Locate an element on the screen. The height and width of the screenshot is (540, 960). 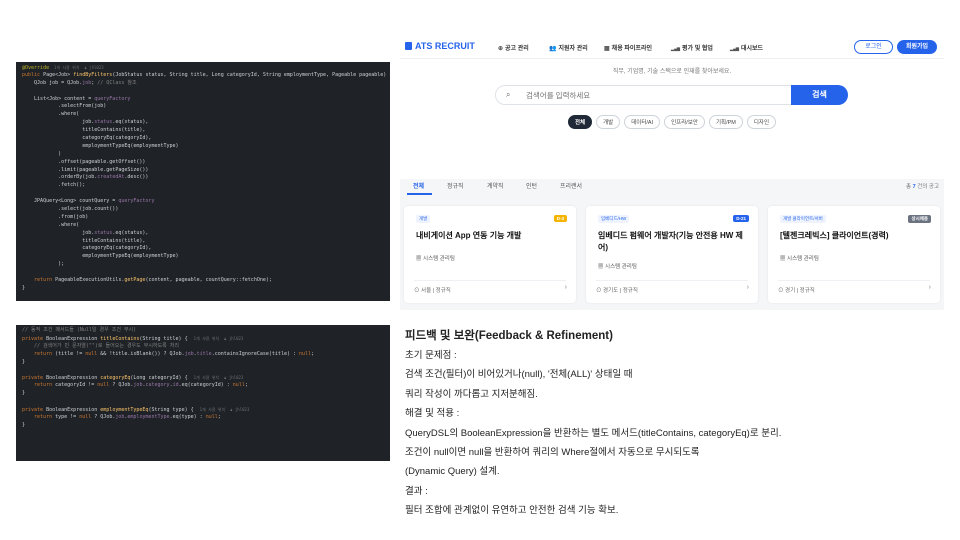
job-title: [텔젠크레빅스] 클라이언트(경력) is located at coordinates (834, 235).